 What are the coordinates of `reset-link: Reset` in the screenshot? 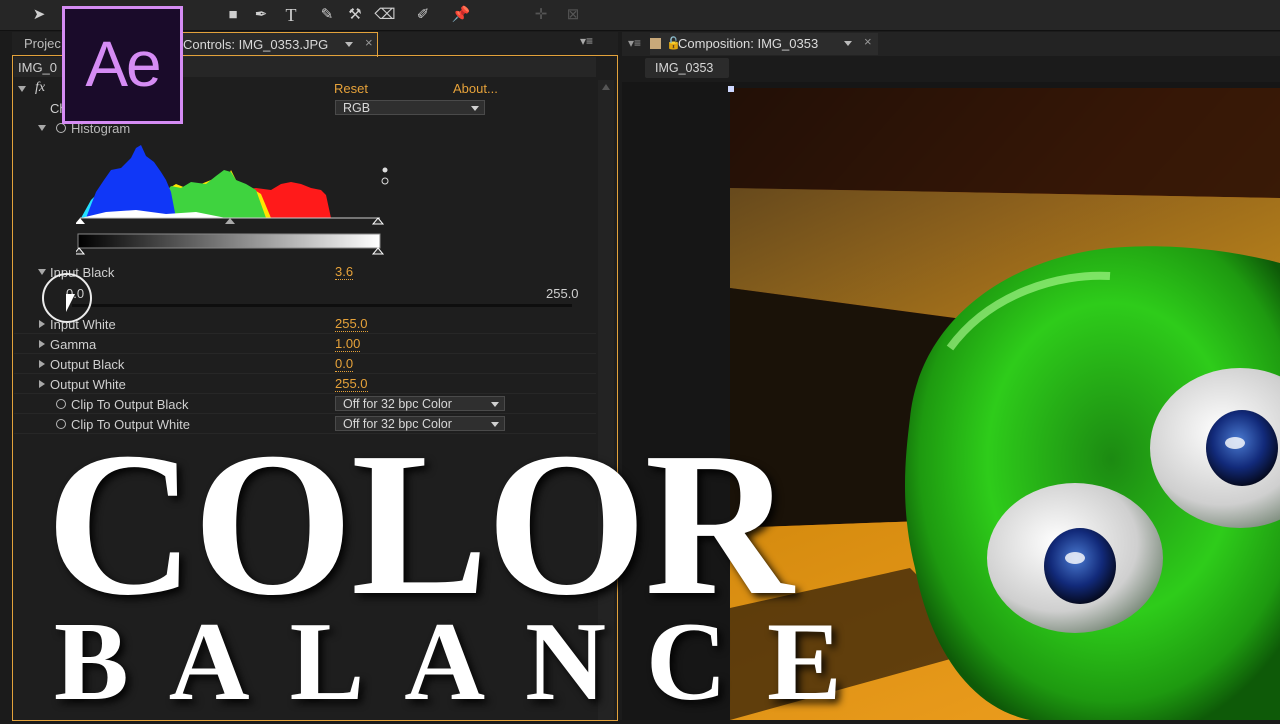 It's located at (351, 88).